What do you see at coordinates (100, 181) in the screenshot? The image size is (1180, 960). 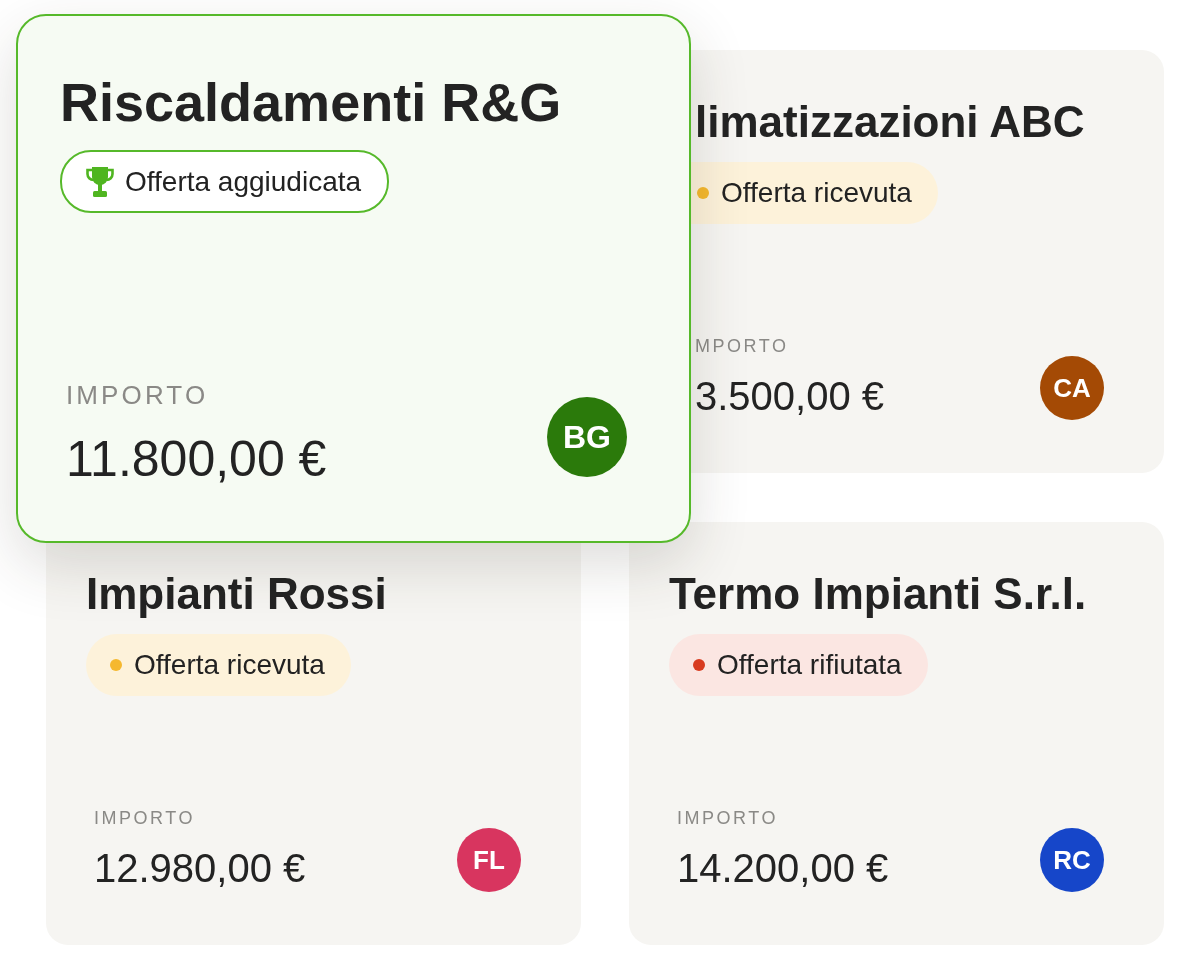 I see `trophy-icon` at bounding box center [100, 181].